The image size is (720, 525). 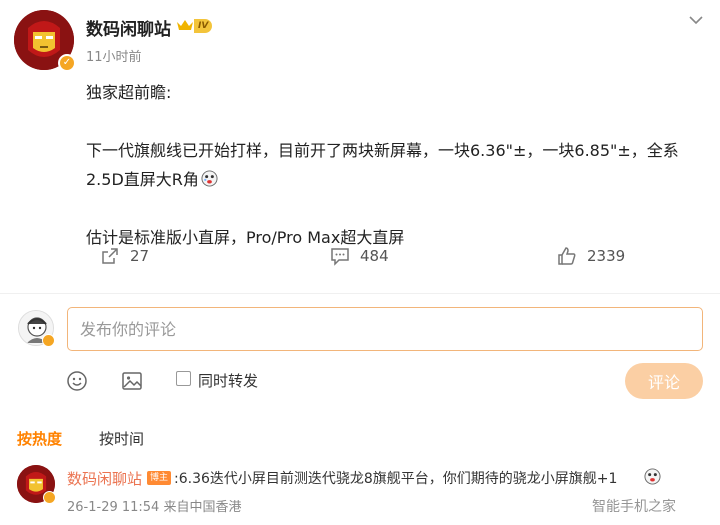 I want to click on level-badge: IV, so click(x=203, y=26).